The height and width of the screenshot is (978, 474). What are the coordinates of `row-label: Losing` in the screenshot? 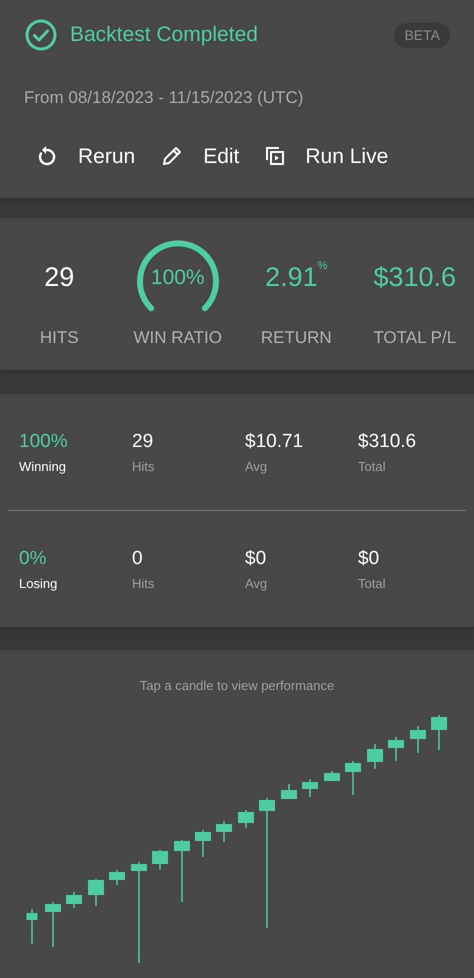 It's located at (38, 583).